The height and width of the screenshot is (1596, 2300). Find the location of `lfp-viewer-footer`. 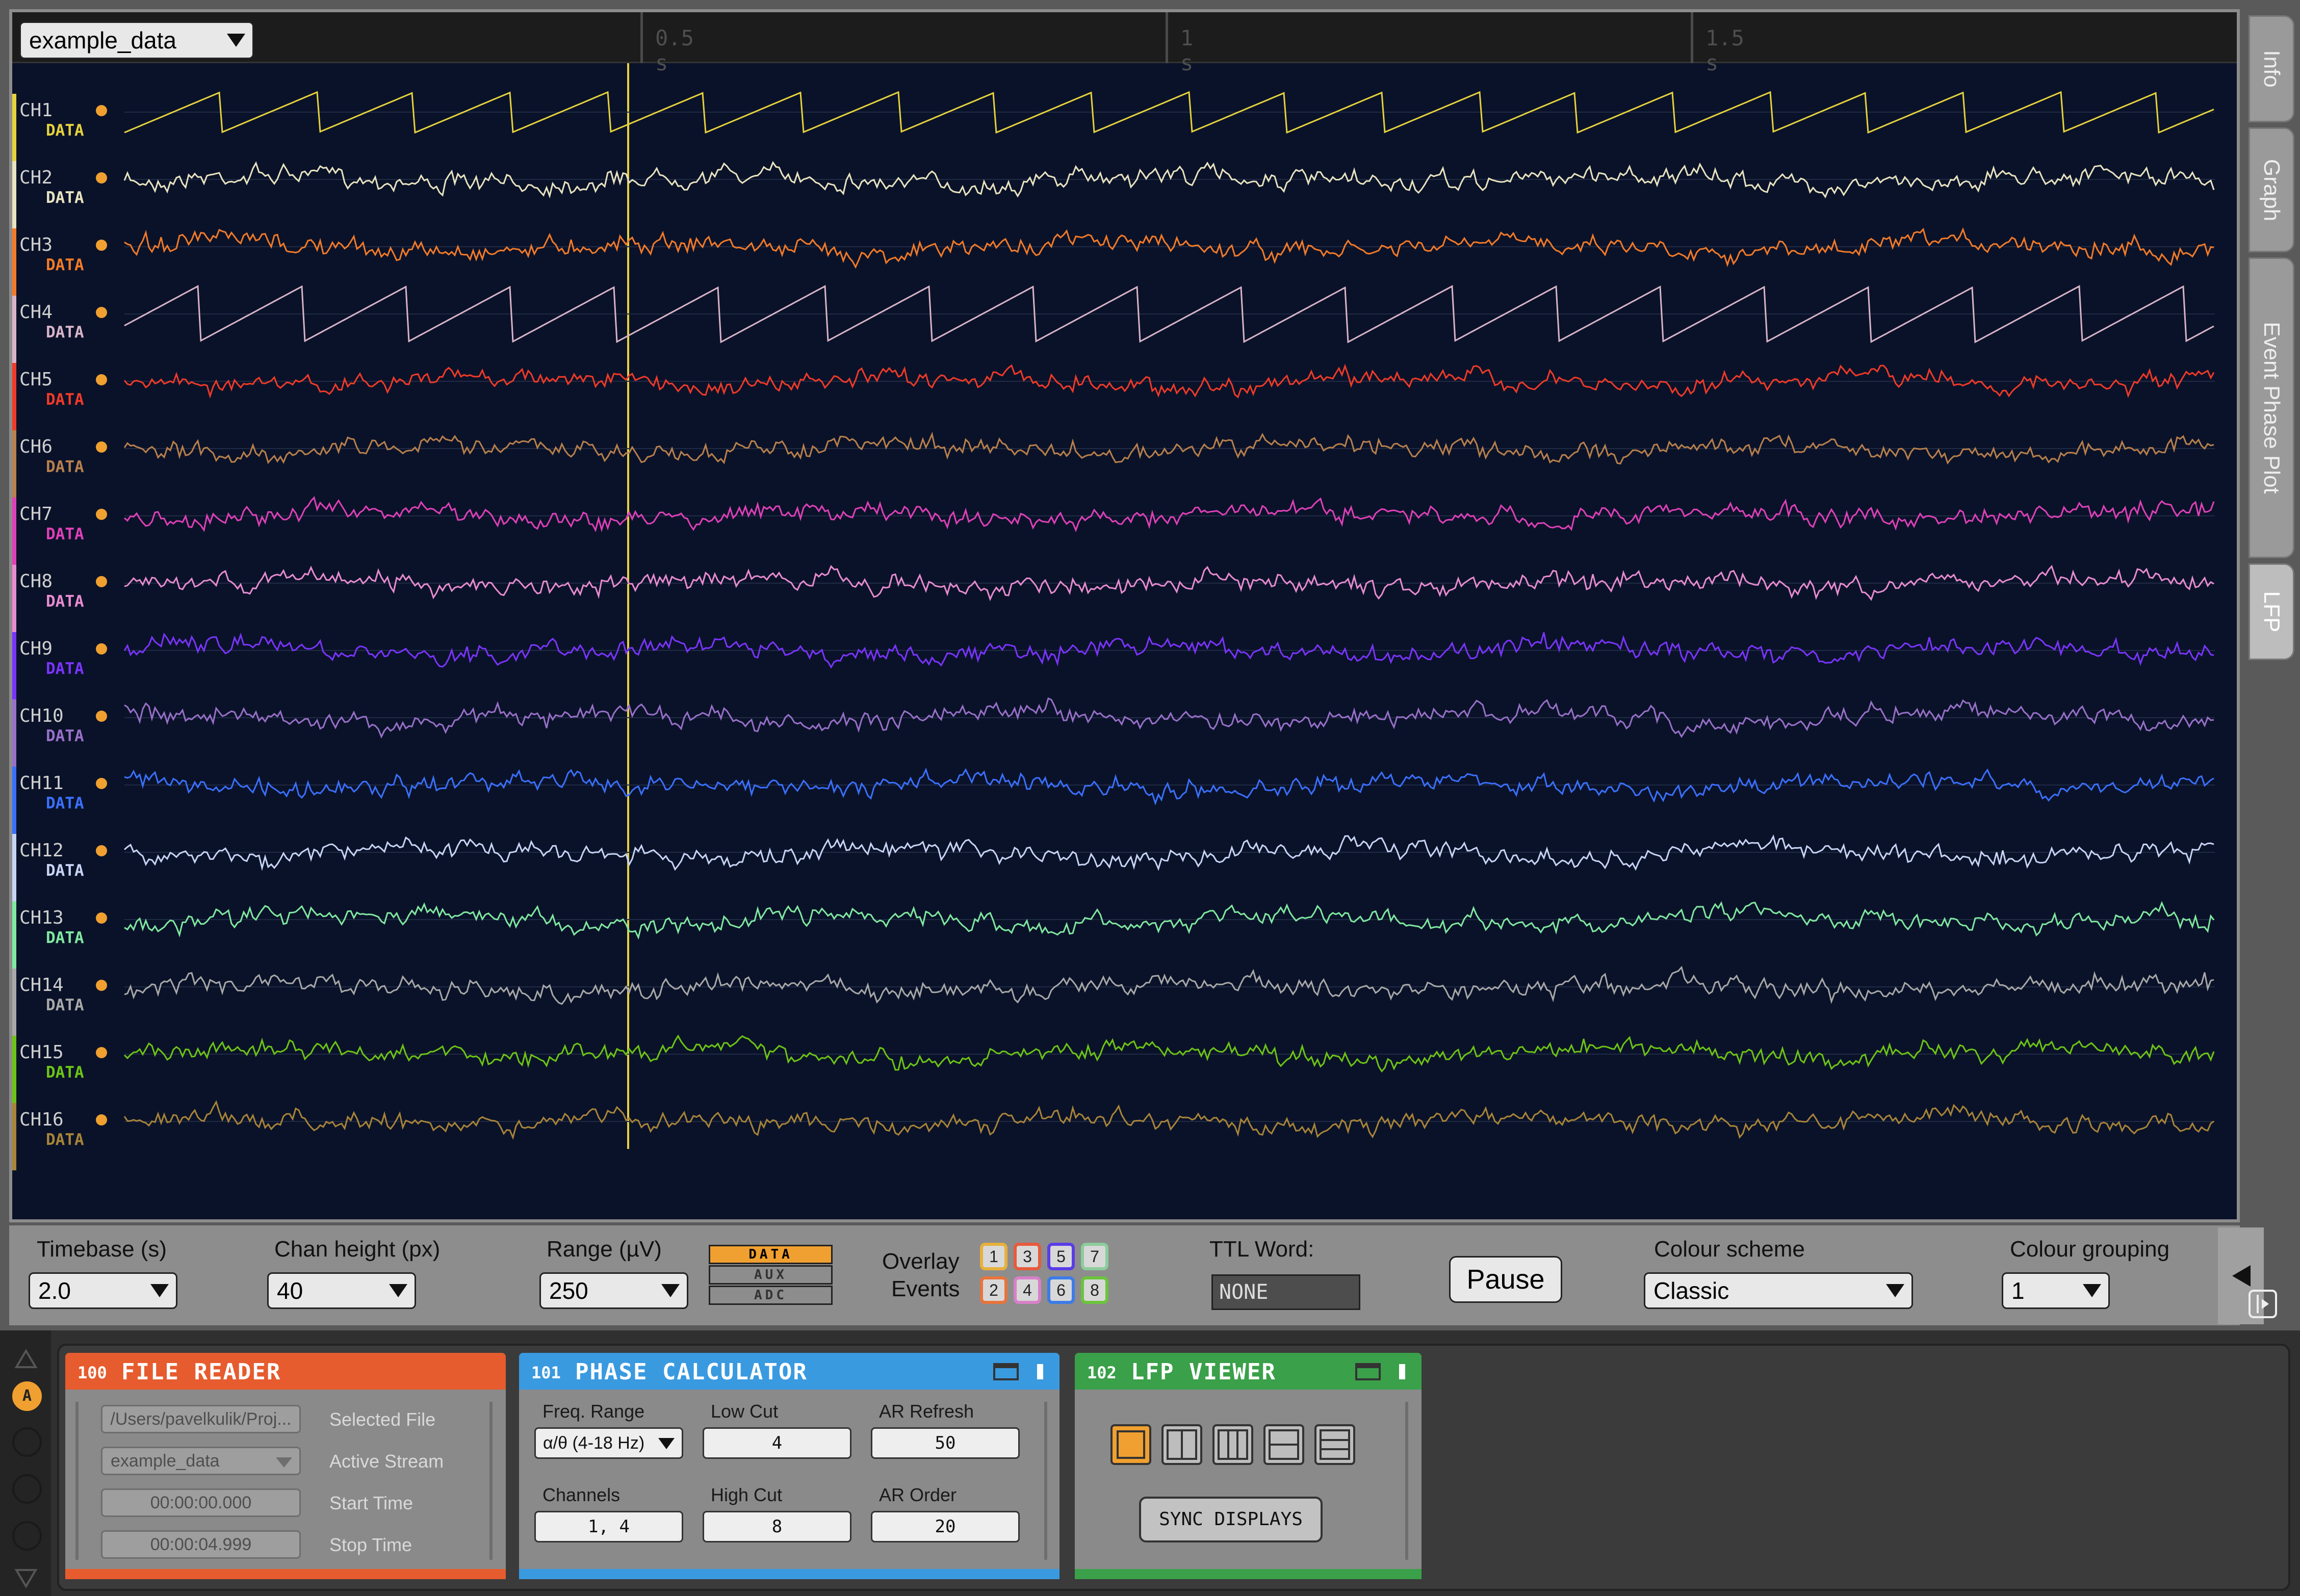

lfp-viewer-footer is located at coordinates (1248, 1574).